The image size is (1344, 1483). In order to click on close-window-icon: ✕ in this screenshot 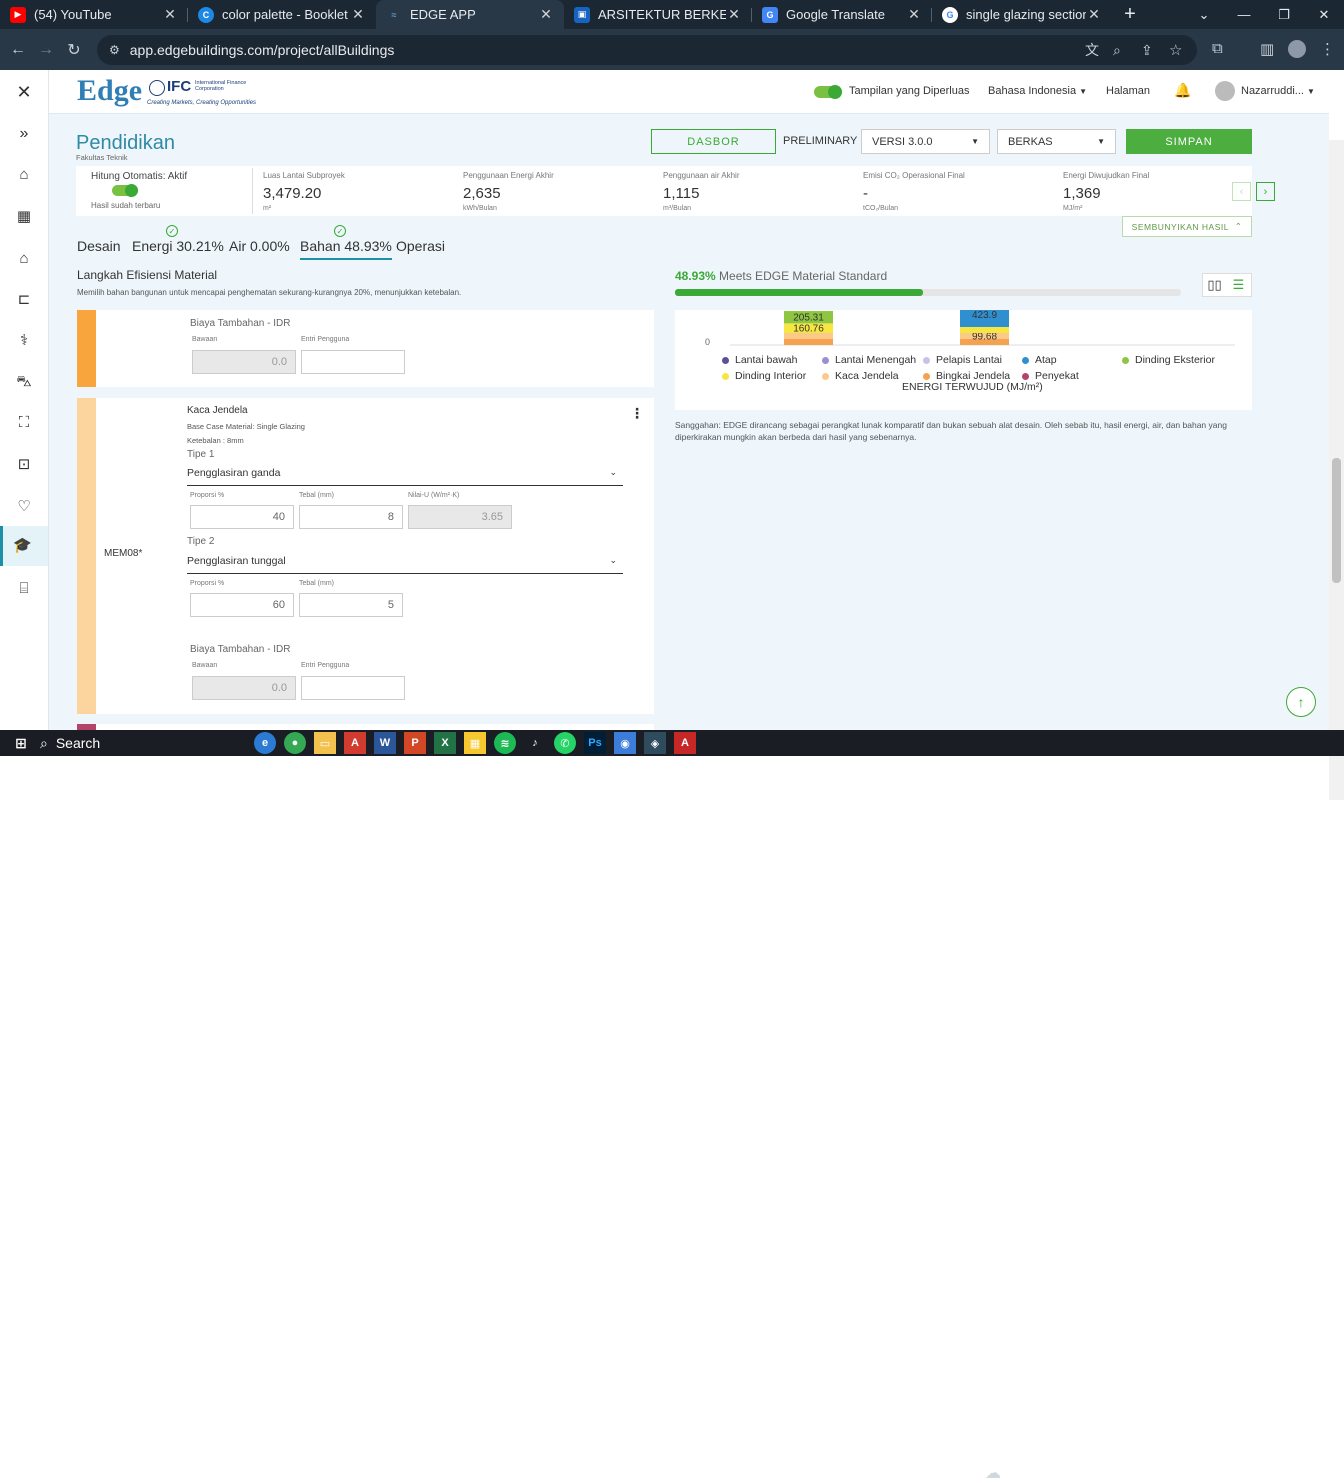, I will do `click(1324, 14)`.